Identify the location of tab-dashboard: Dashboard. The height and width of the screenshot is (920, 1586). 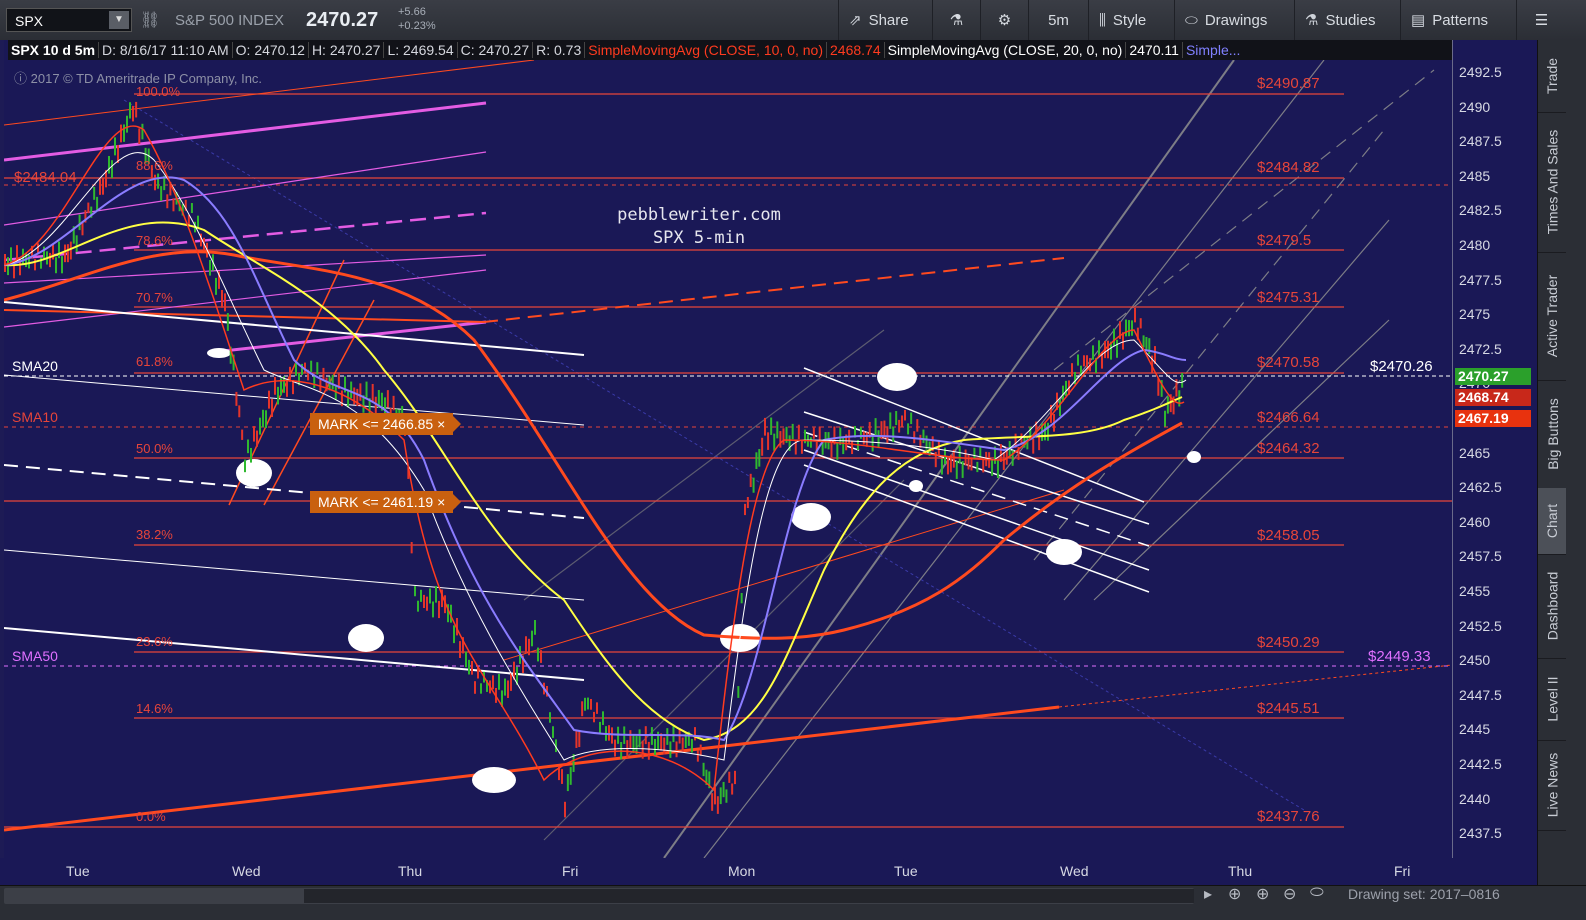
(1552, 606).